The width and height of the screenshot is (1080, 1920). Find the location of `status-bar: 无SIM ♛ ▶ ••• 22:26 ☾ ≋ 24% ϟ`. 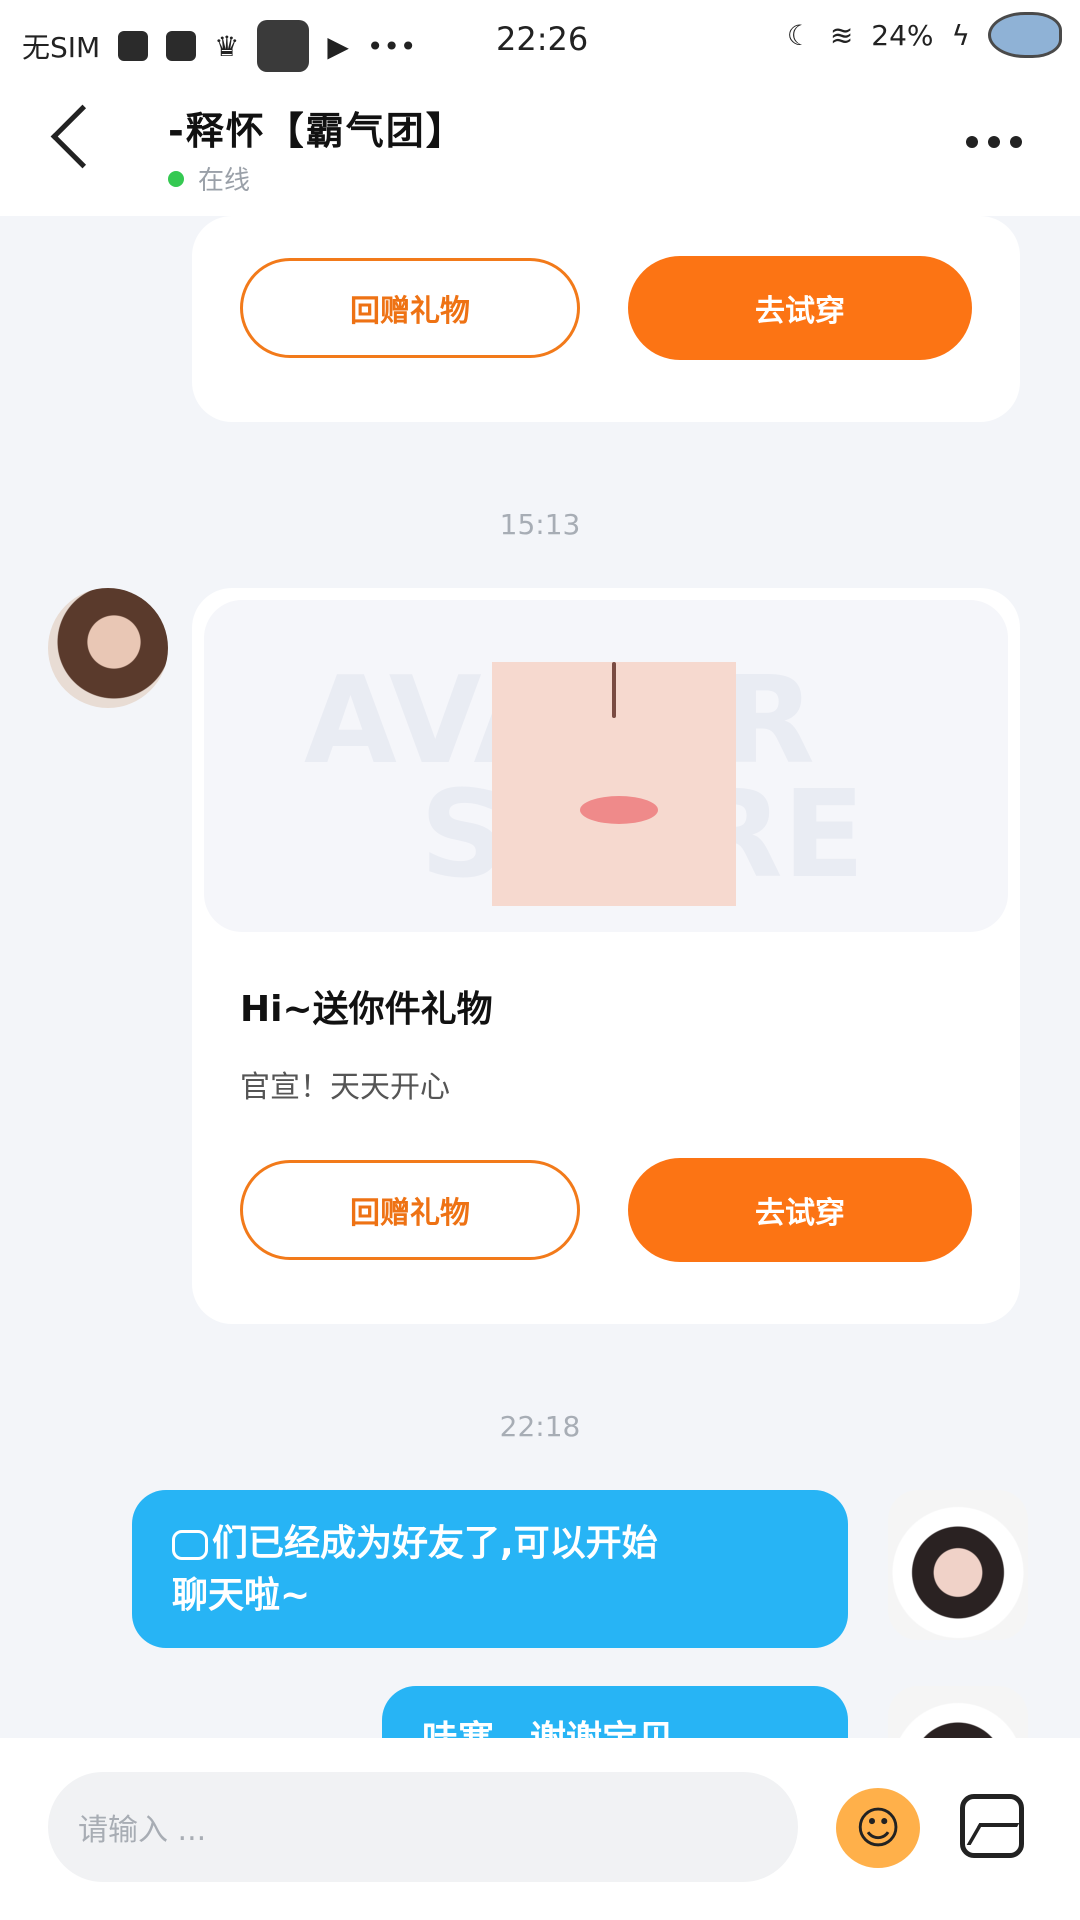

status-bar: 无SIM ♛ ▶ ••• 22:26 ☾ ≋ 24% ϟ is located at coordinates (540, 39).